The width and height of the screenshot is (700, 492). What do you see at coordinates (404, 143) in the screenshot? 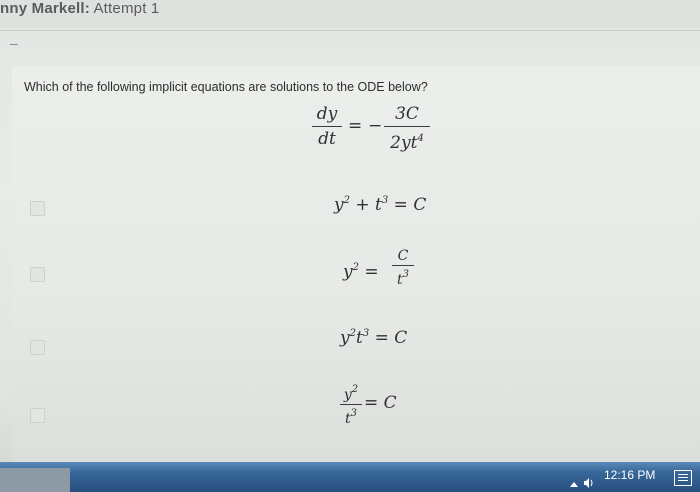
I see `ode-rhs-den-base: 2yt` at bounding box center [404, 143].